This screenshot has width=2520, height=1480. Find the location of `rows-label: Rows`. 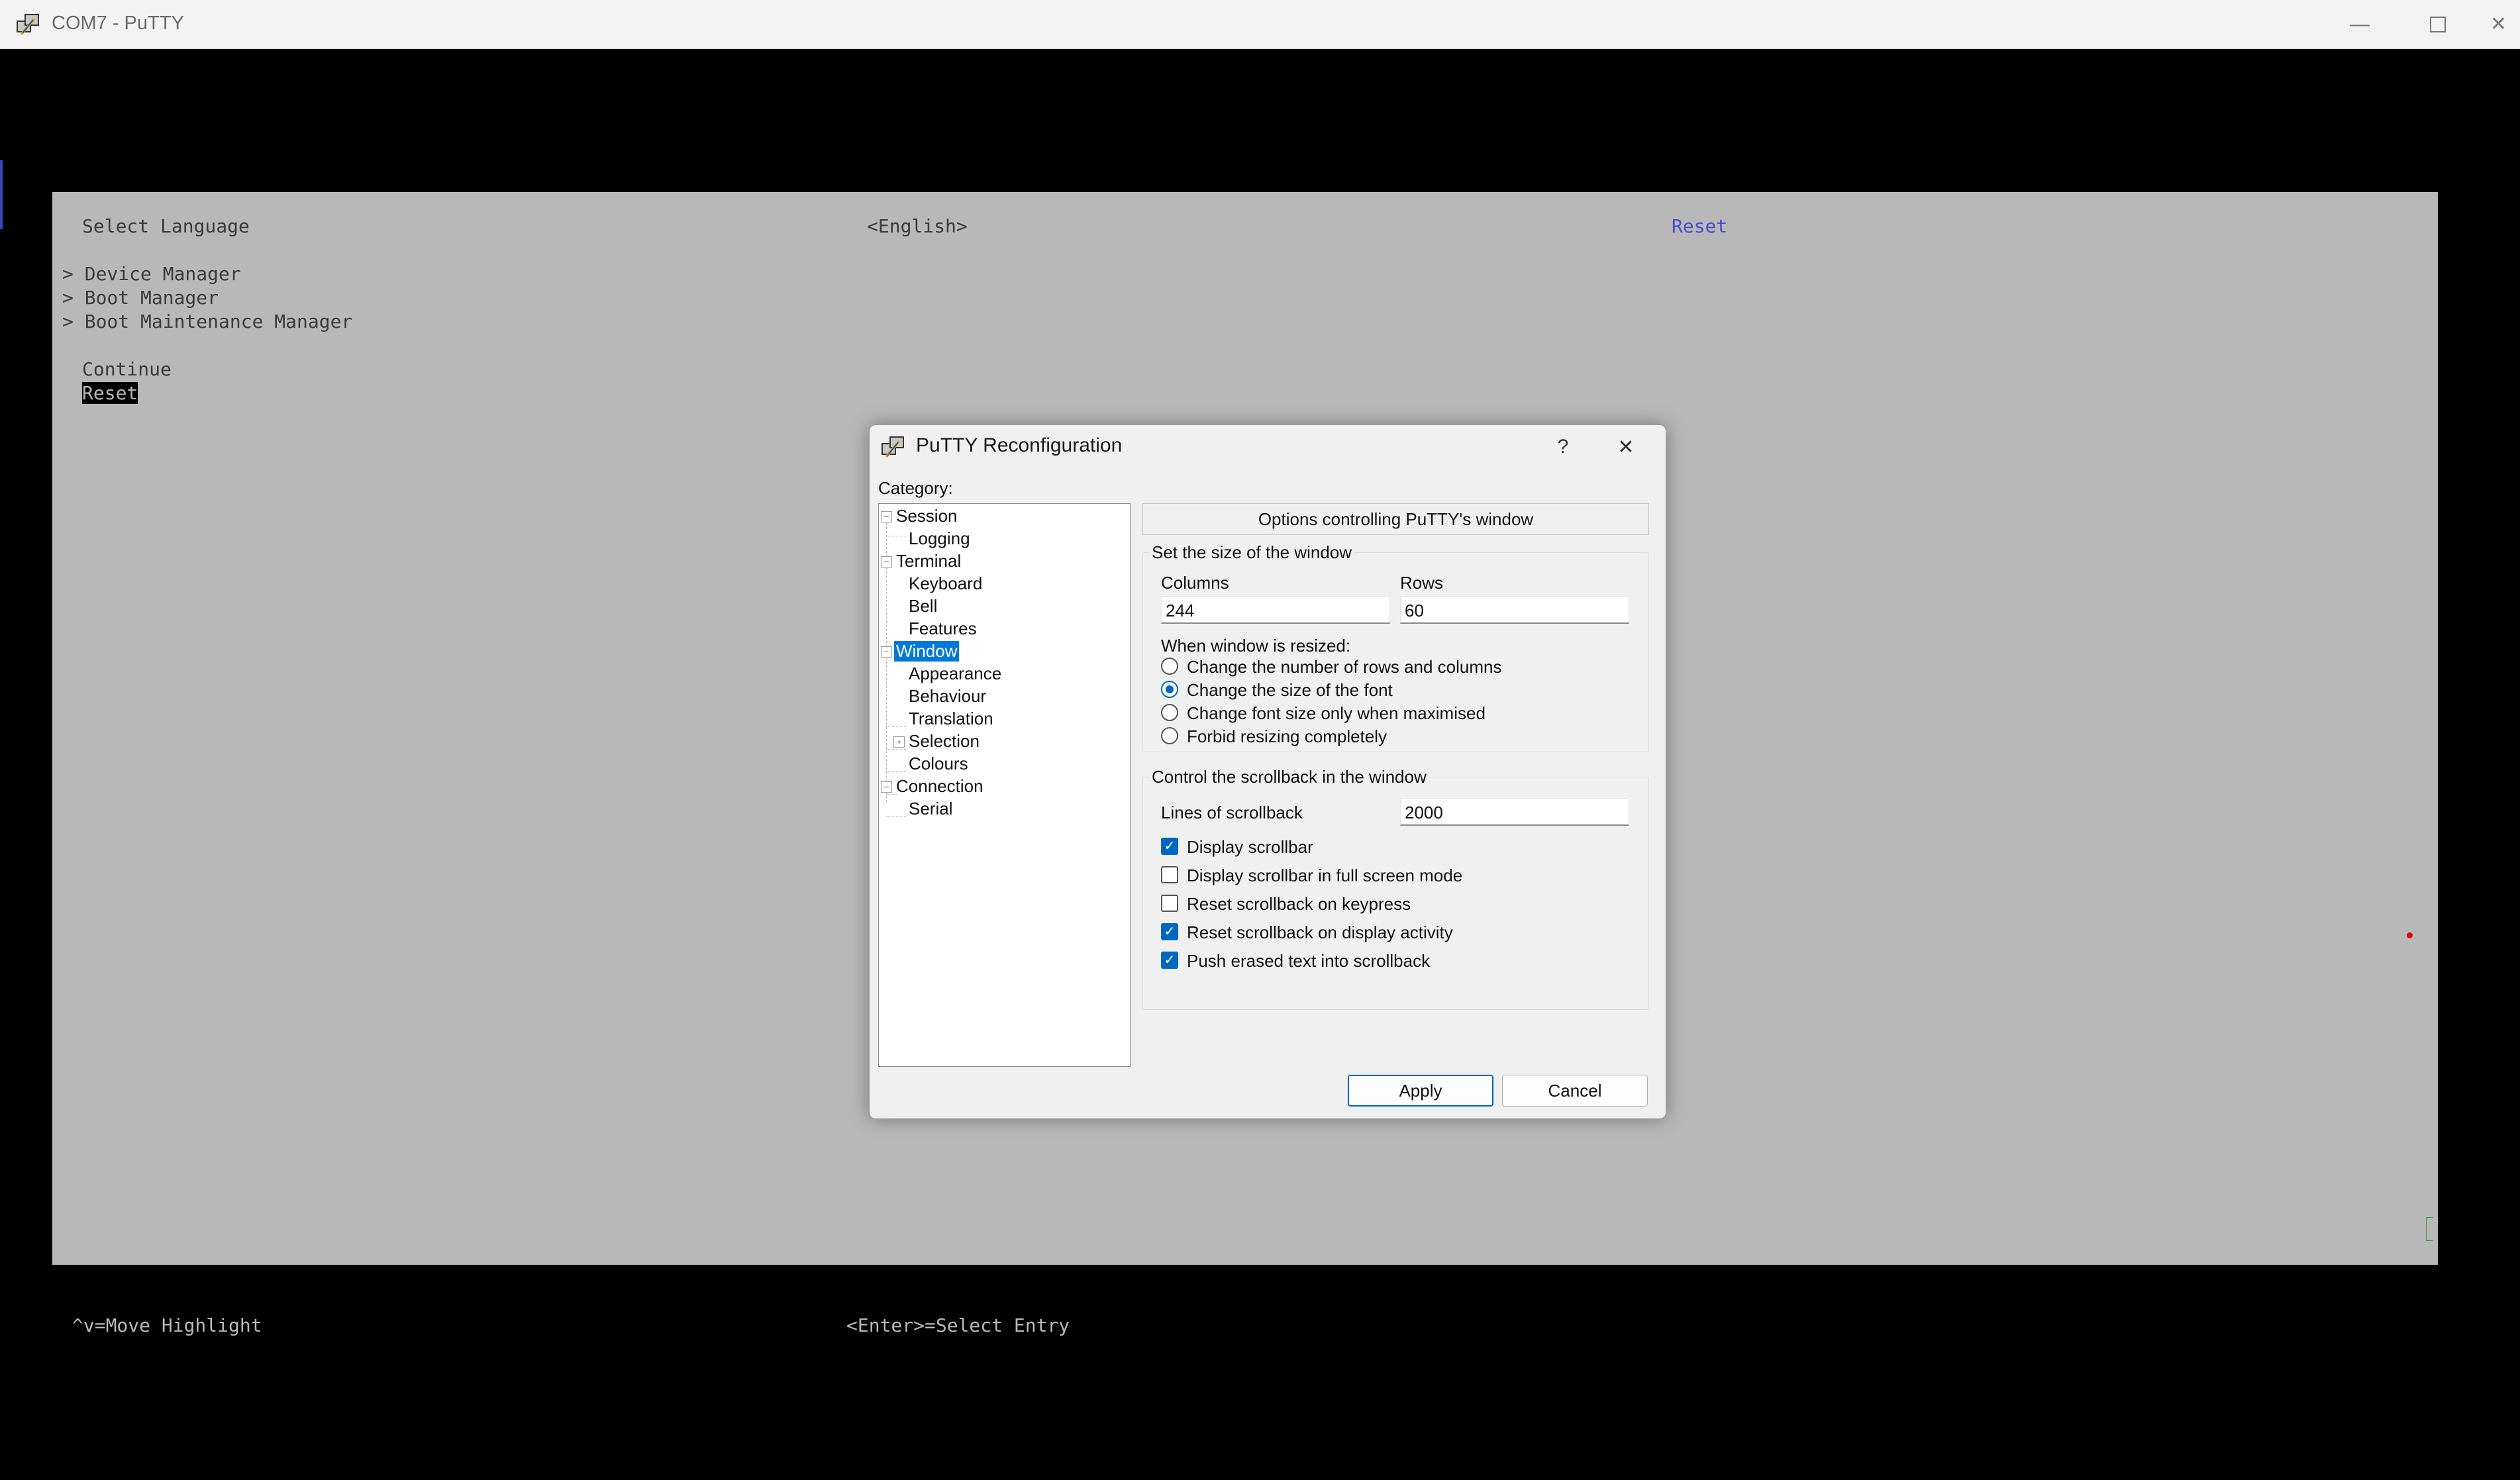

rows-label: Rows is located at coordinates (1422, 583).